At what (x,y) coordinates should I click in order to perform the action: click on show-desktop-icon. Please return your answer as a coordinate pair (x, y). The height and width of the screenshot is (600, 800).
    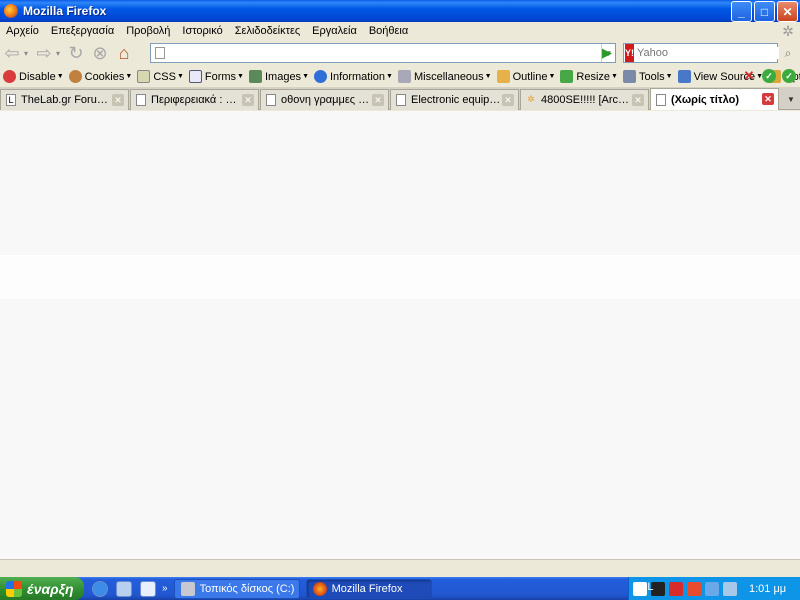
    Looking at the image, I should click on (124, 588).